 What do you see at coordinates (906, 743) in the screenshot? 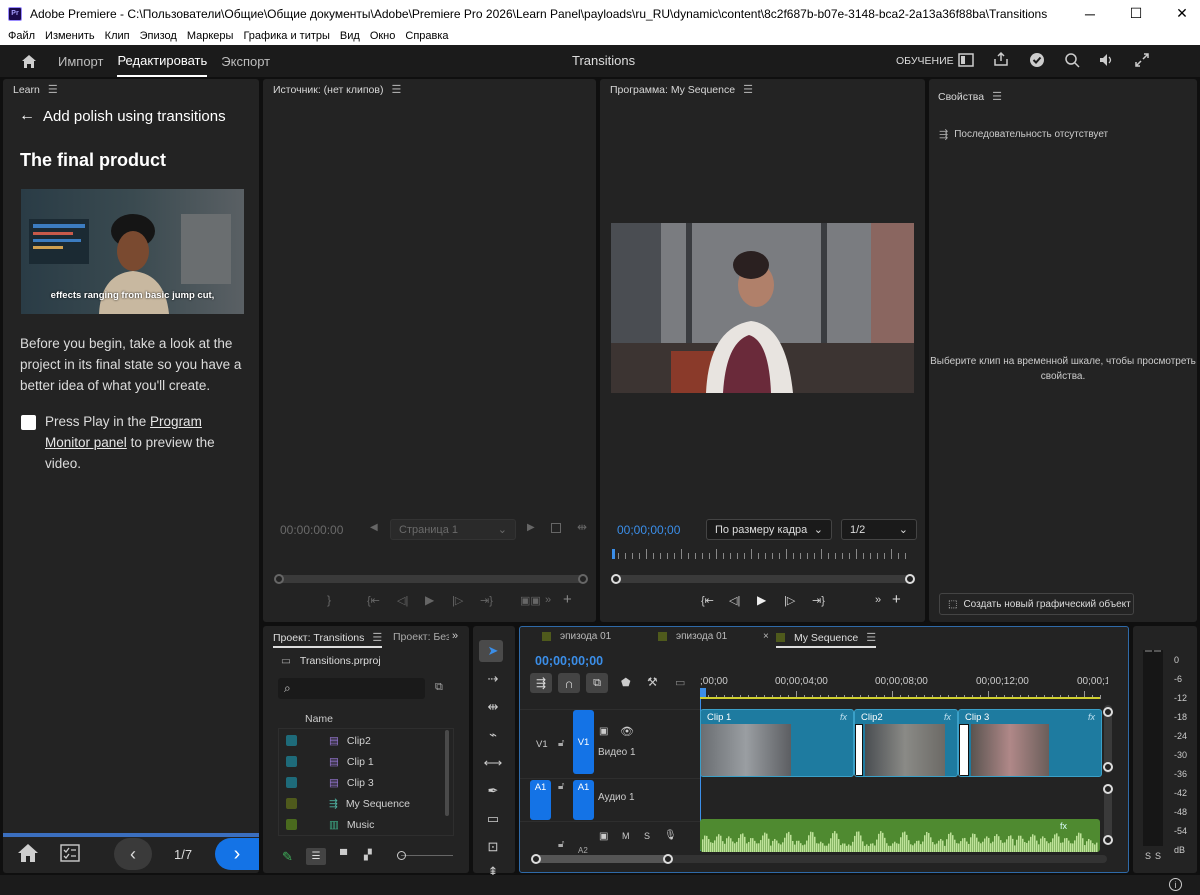
I see `clip-2: Clip2 fx` at bounding box center [906, 743].